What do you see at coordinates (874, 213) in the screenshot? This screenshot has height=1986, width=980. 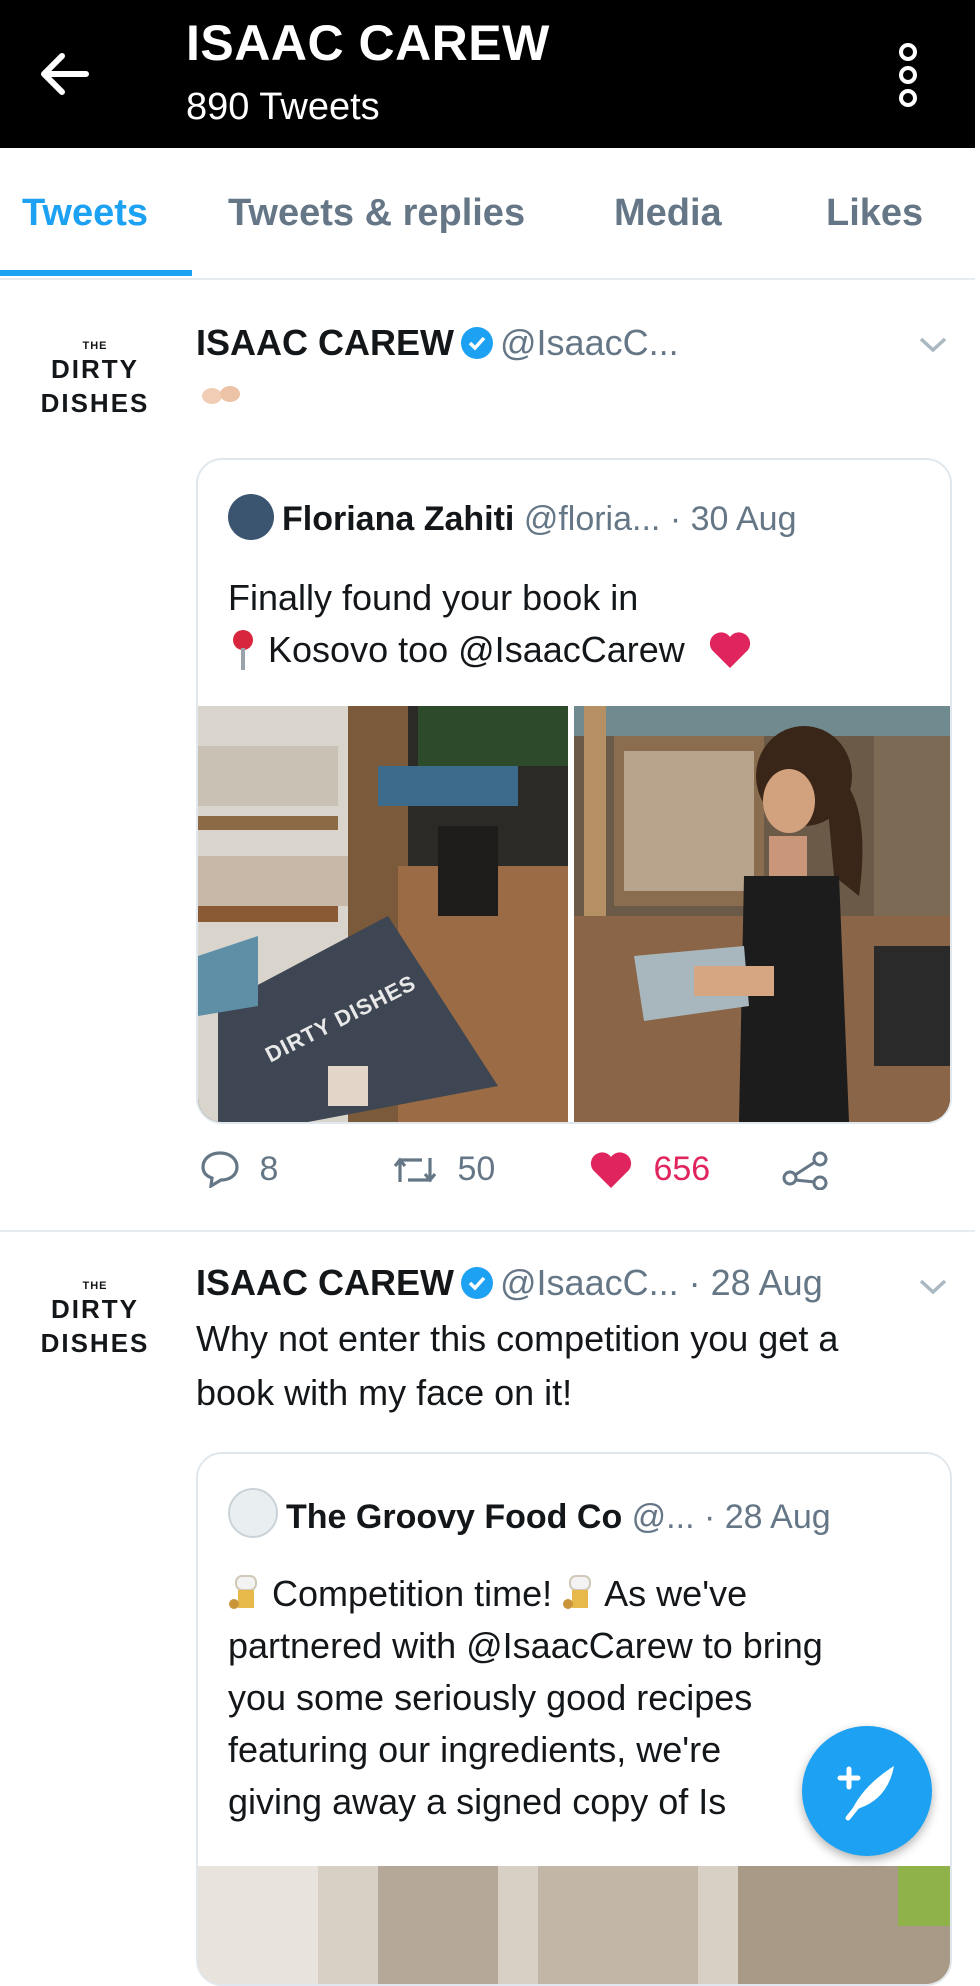 I see `tab-likes: Likes` at bounding box center [874, 213].